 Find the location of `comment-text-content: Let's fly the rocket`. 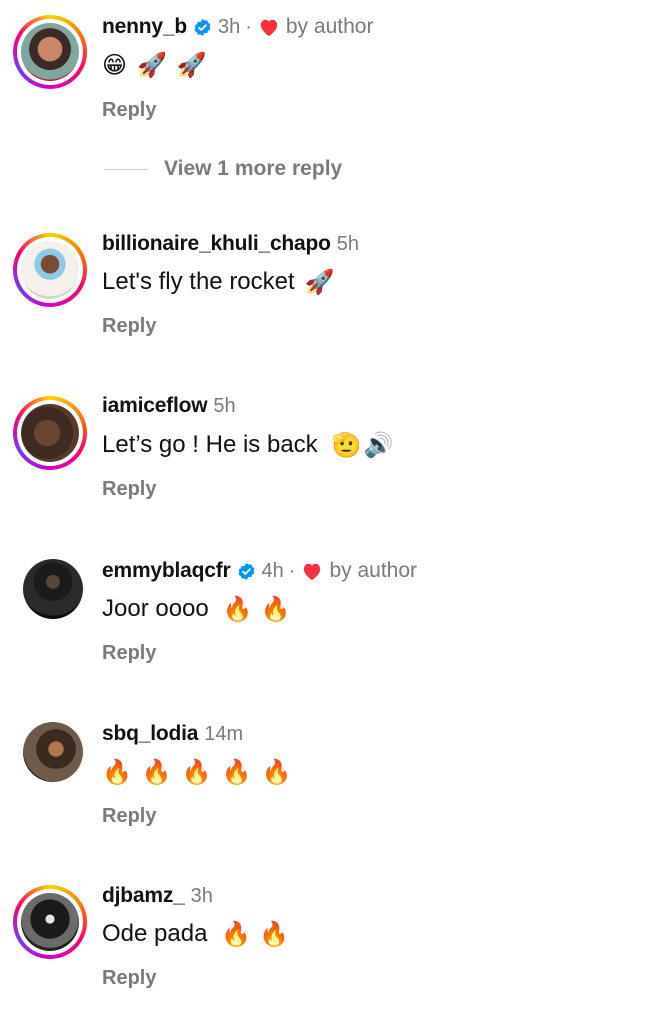

comment-text-content: Let's fly the rocket is located at coordinates (198, 281).